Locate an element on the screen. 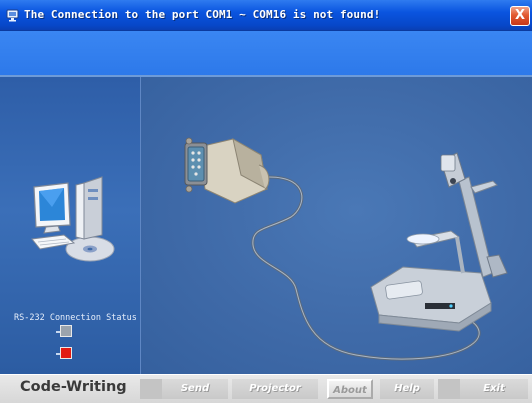 The height and width of the screenshot is (403, 532). serial-connector-icon is located at coordinates (227, 170).